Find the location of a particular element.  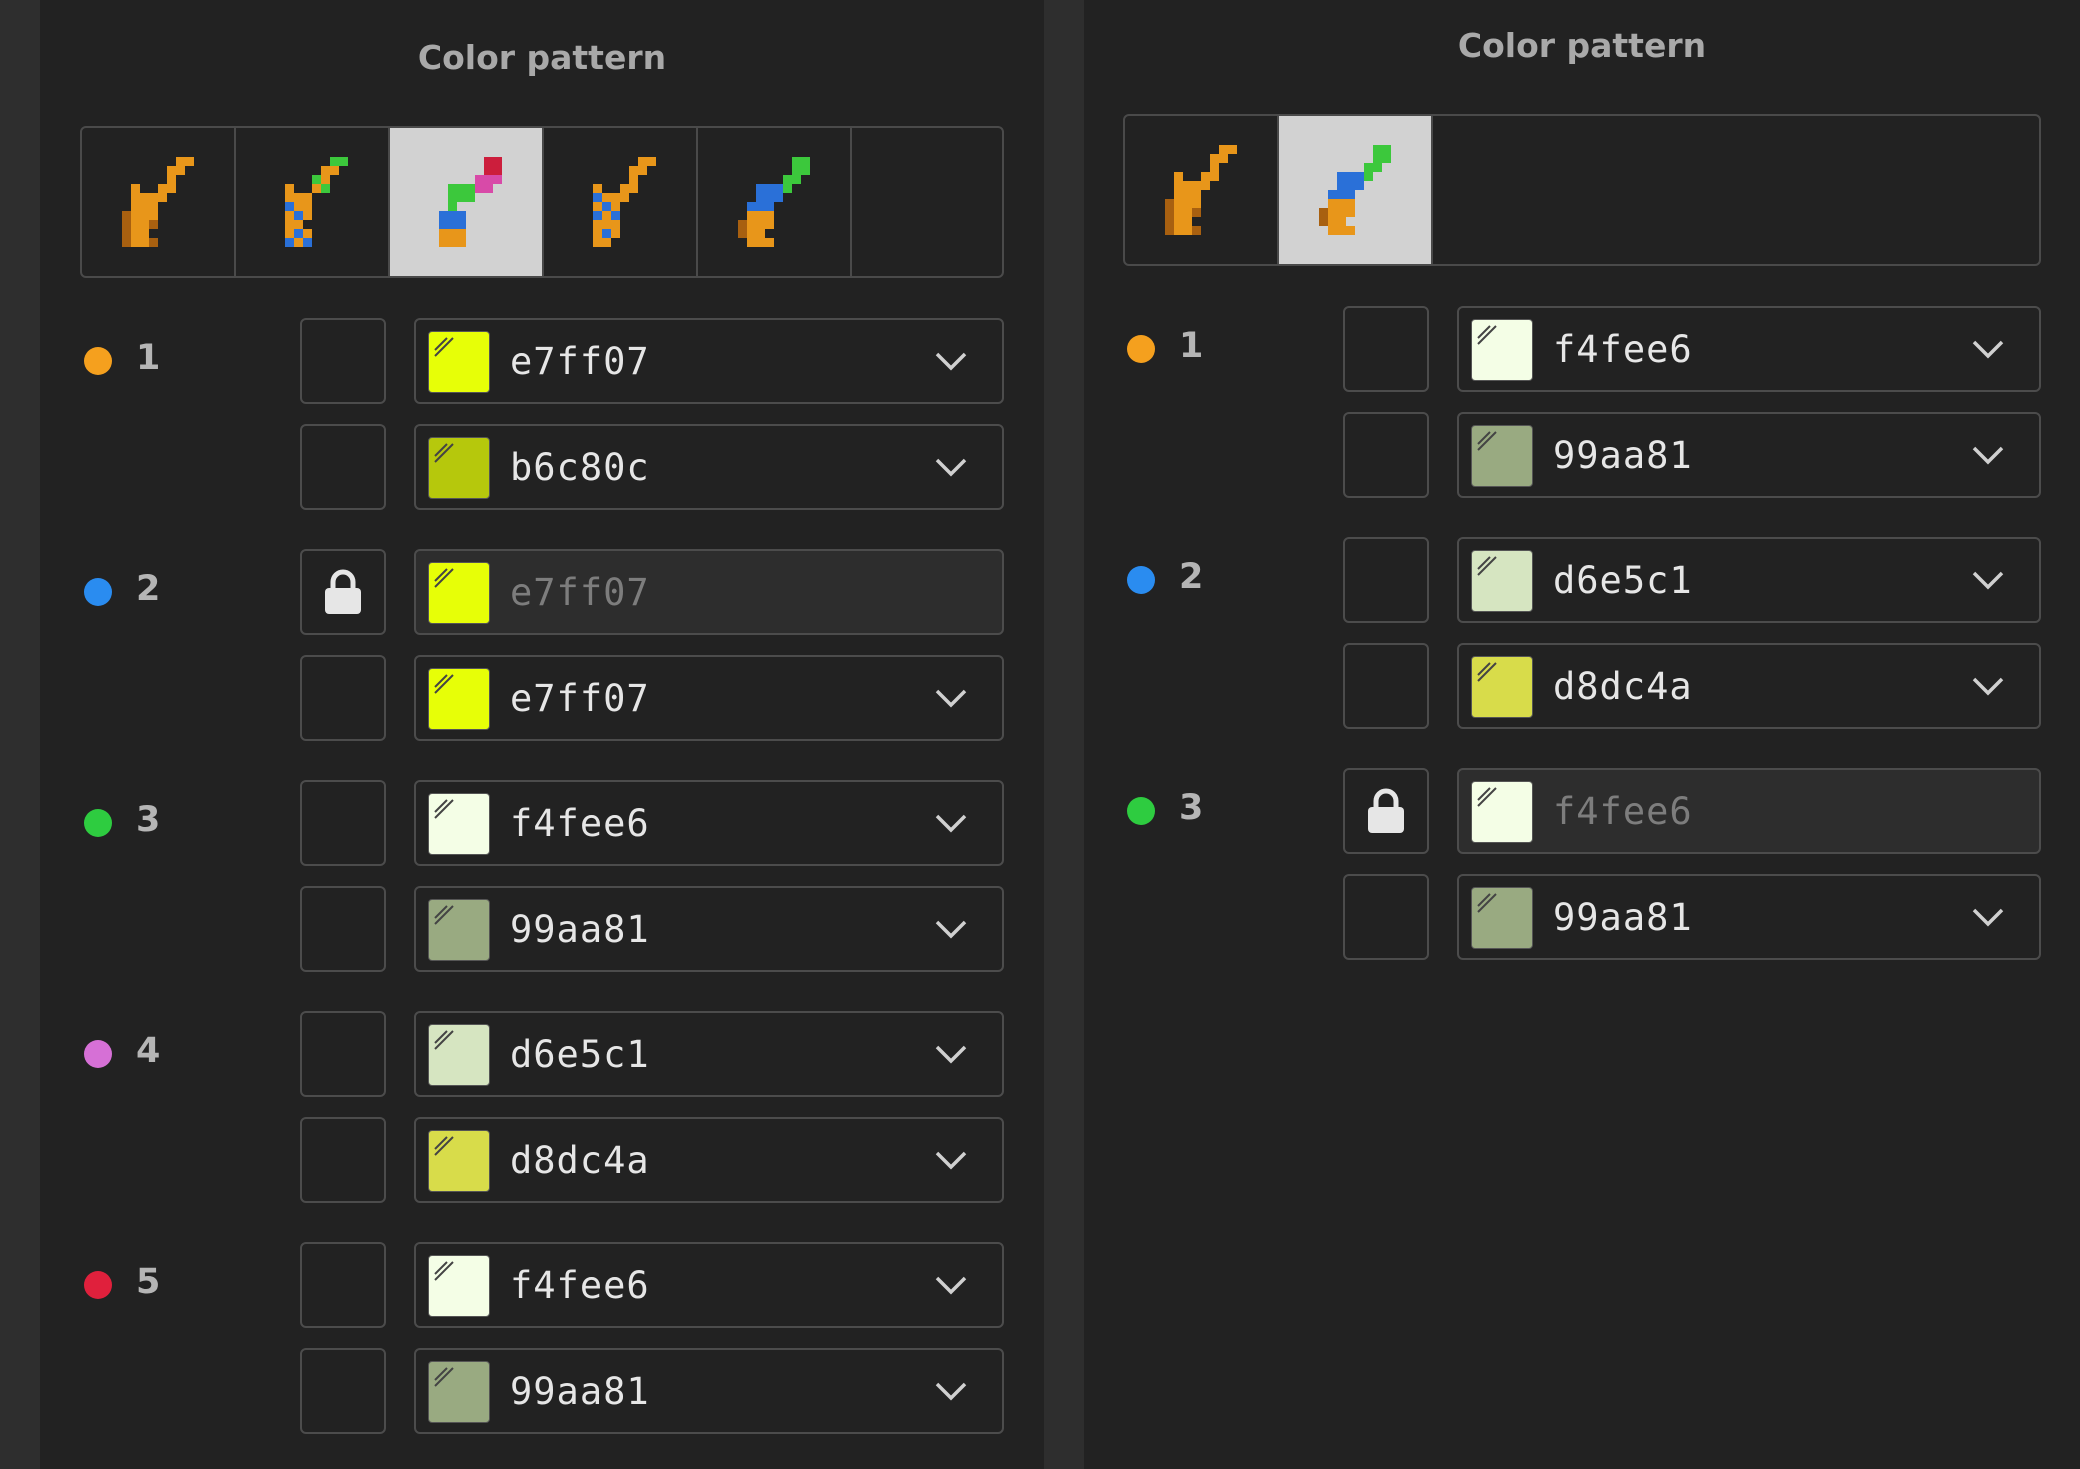

color-hex-value: d6e5c1 is located at coordinates (1623, 580).